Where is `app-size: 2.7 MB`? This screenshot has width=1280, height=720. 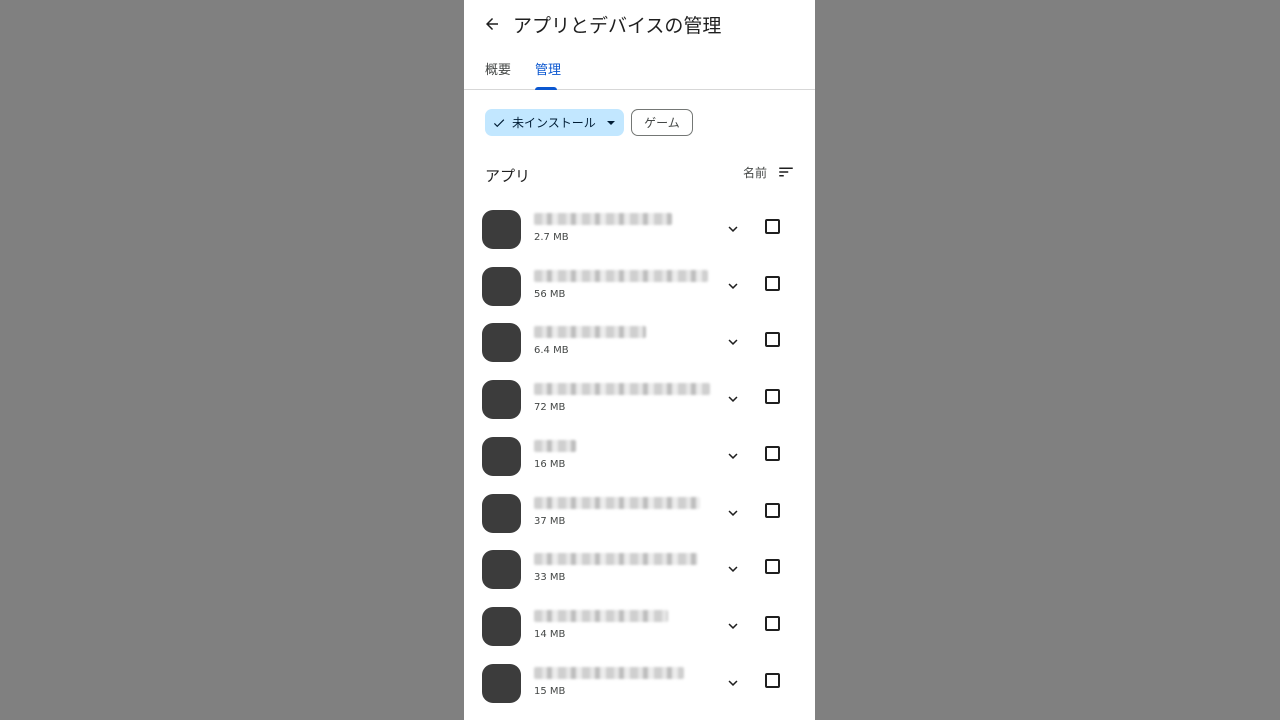 app-size: 2.7 MB is located at coordinates (551, 237).